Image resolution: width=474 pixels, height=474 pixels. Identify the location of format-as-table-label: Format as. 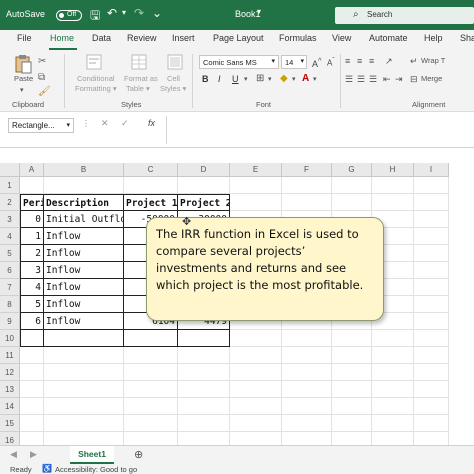
(141, 78).